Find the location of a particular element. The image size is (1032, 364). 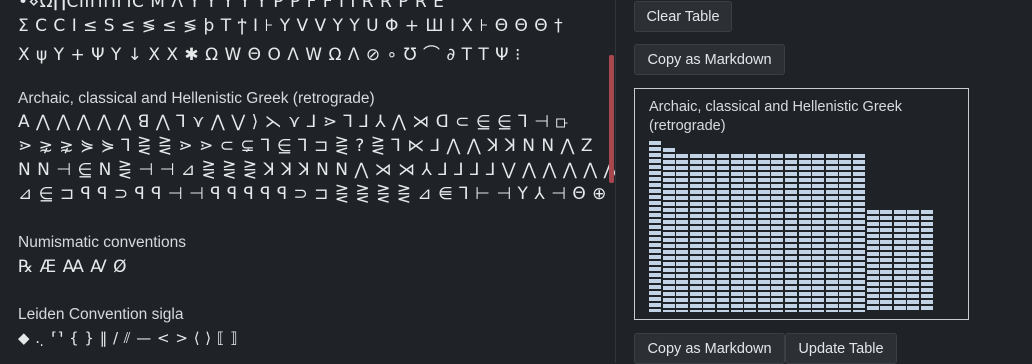

section-title-numismatic: Numismatic conventions is located at coordinates (102, 242).